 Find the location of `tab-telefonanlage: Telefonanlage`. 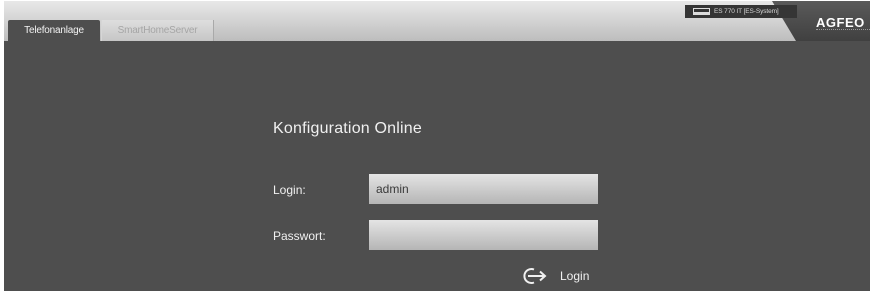

tab-telefonanlage: Telefonanlage is located at coordinates (54, 30).